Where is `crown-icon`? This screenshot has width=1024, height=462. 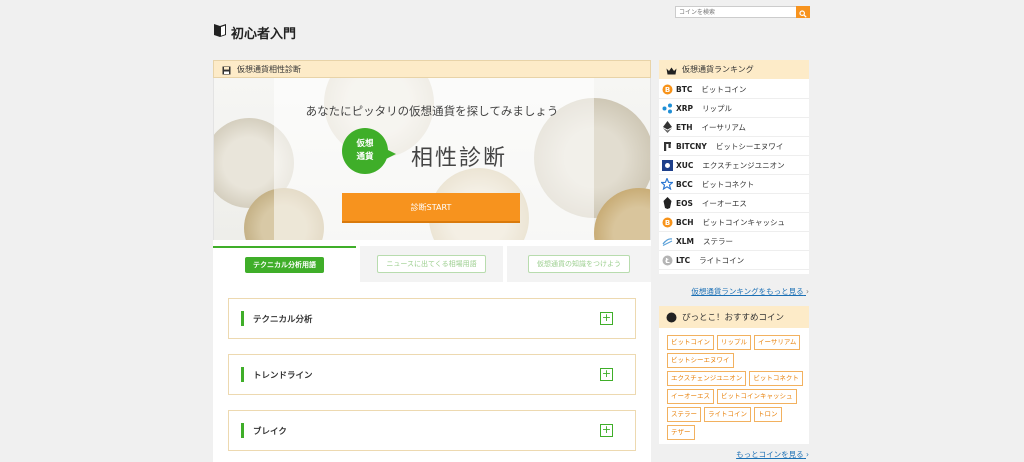
crown-icon is located at coordinates (671, 69).